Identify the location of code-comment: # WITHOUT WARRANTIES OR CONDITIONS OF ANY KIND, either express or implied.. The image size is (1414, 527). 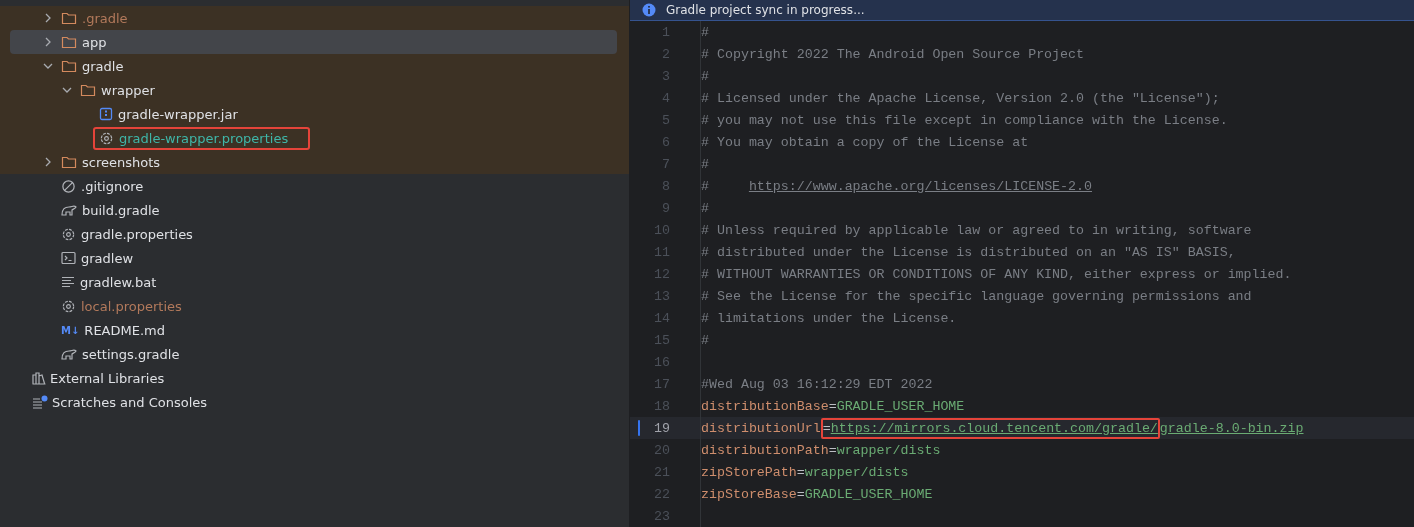
(996, 274).